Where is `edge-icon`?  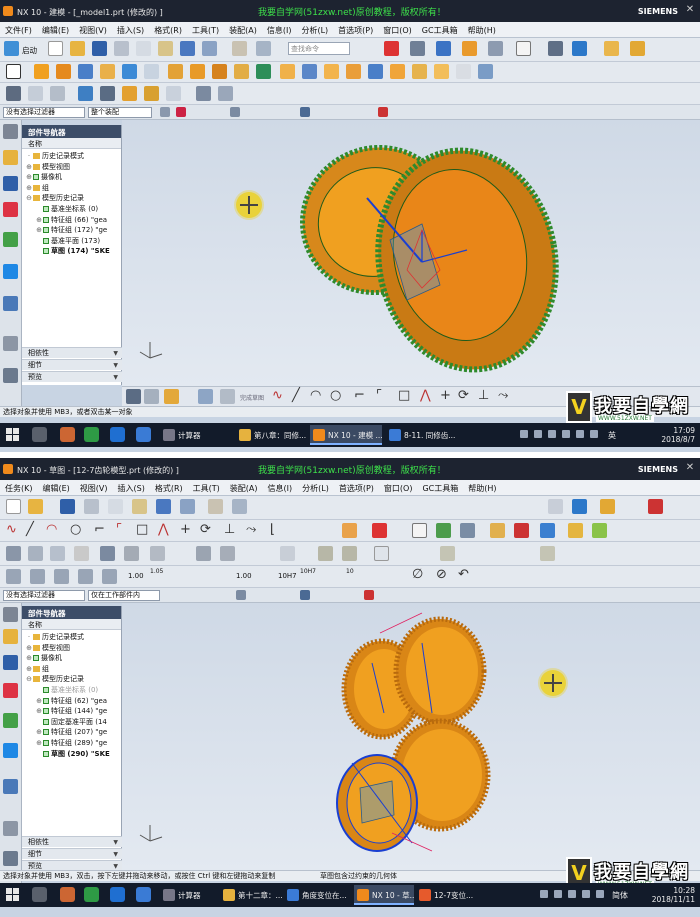
edge-icon is located at coordinates (469, 48).